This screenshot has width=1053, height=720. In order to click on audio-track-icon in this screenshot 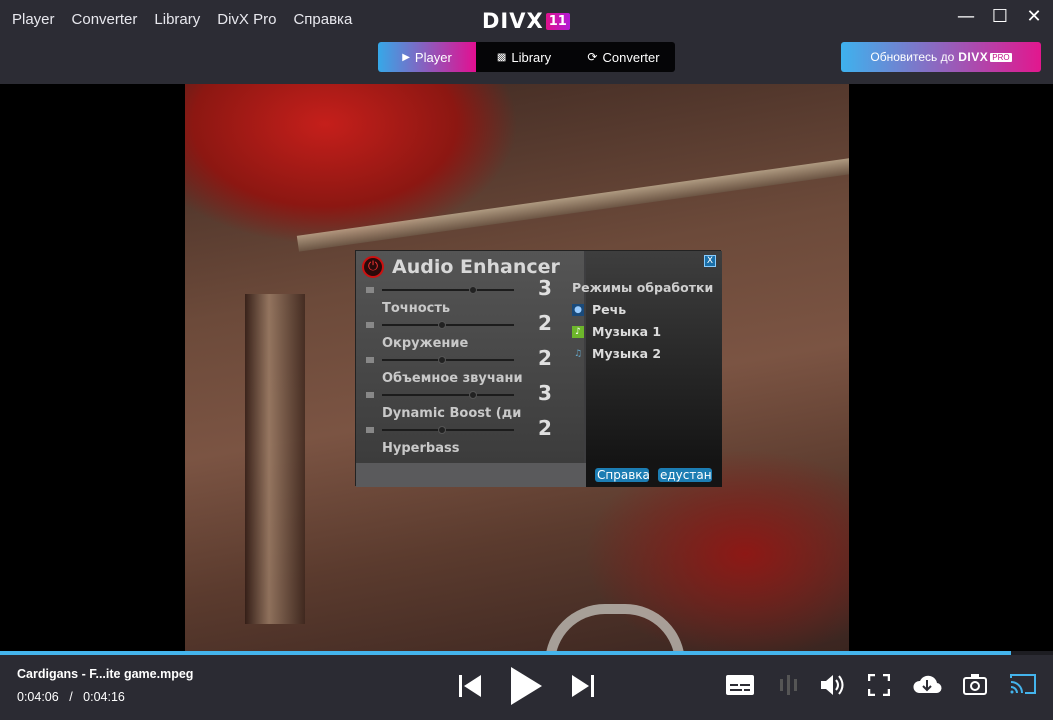, I will do `click(789, 685)`.